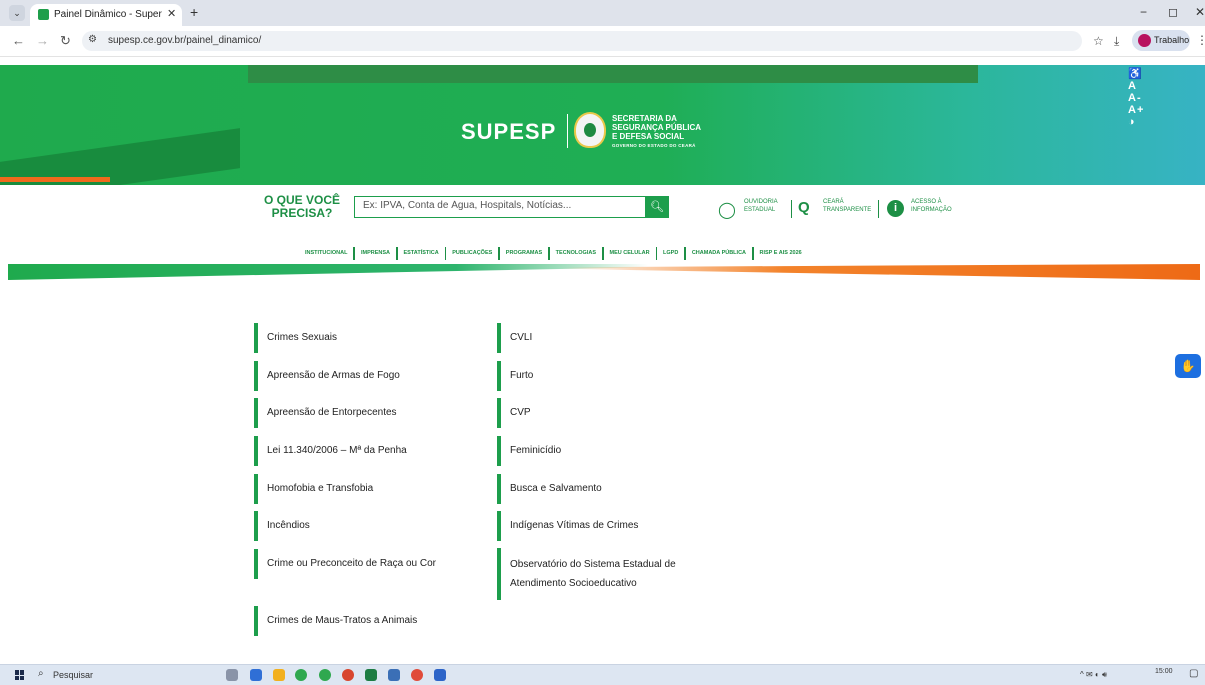  Describe the element at coordinates (1143, 12) in the screenshot. I see `minimize-button: −` at that location.